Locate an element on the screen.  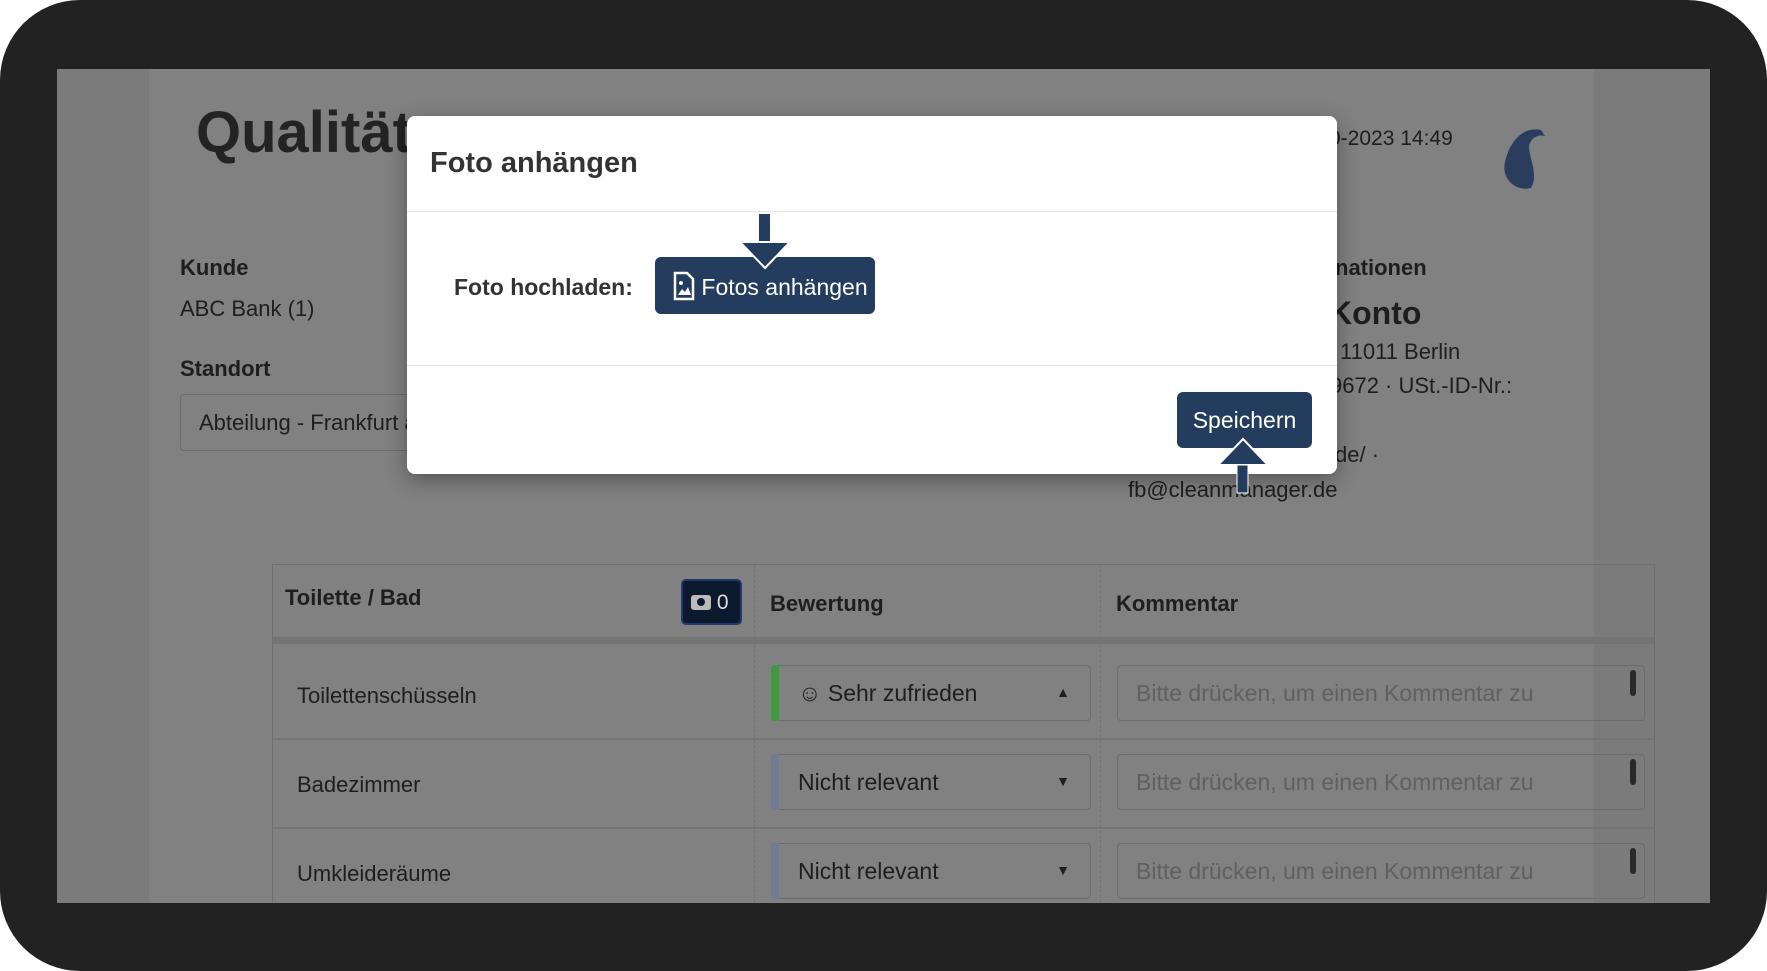
column-header-rating: Bewertung is located at coordinates (827, 603).